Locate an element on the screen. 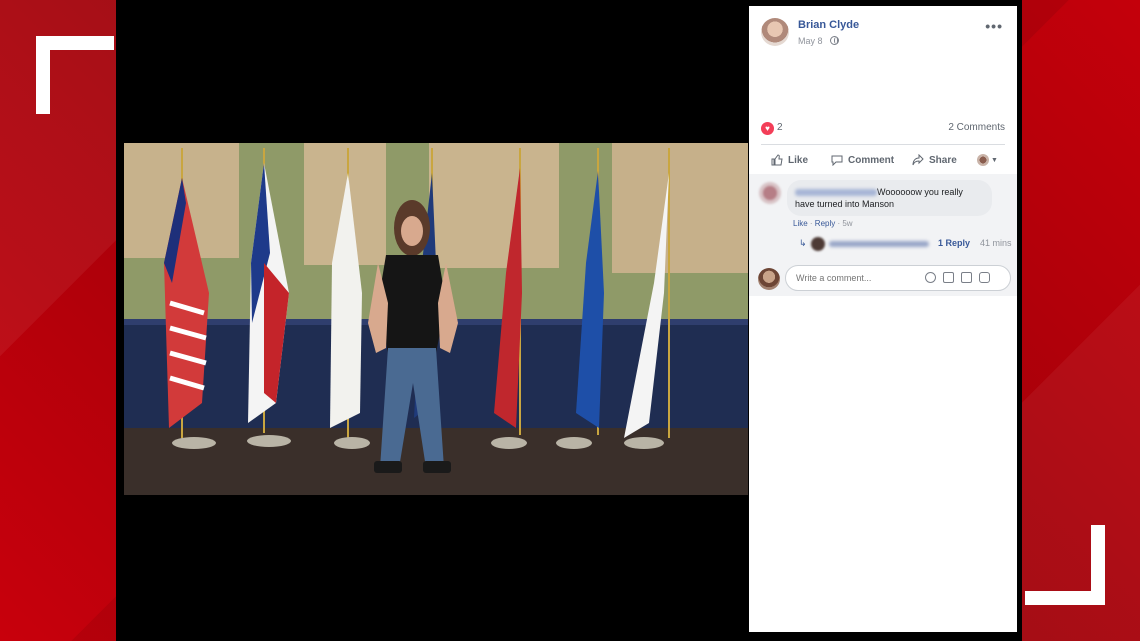 This screenshot has height=641, width=1140. reply-arrow-icon: ↳ is located at coordinates (803, 243).